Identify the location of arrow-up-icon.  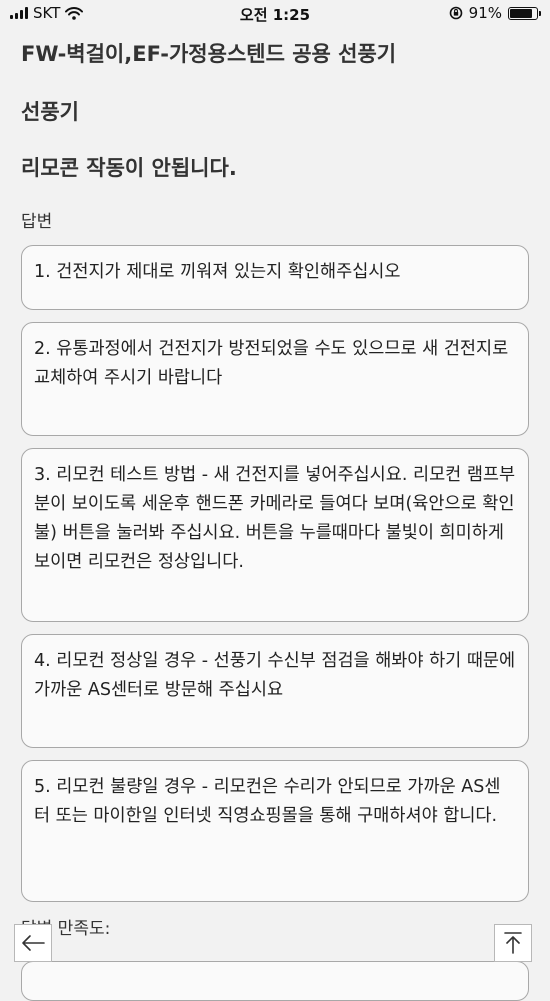
(513, 943).